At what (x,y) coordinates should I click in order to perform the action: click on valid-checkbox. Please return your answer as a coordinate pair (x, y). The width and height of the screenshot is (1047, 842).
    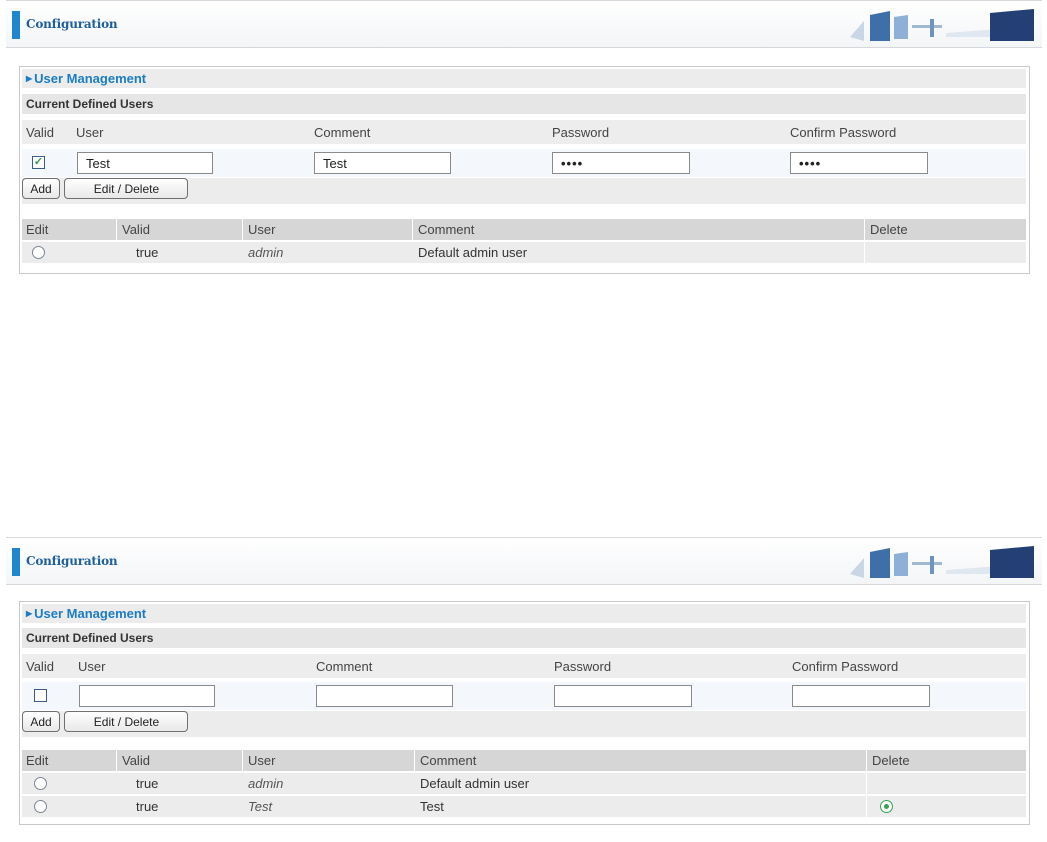
    Looking at the image, I should click on (40, 695).